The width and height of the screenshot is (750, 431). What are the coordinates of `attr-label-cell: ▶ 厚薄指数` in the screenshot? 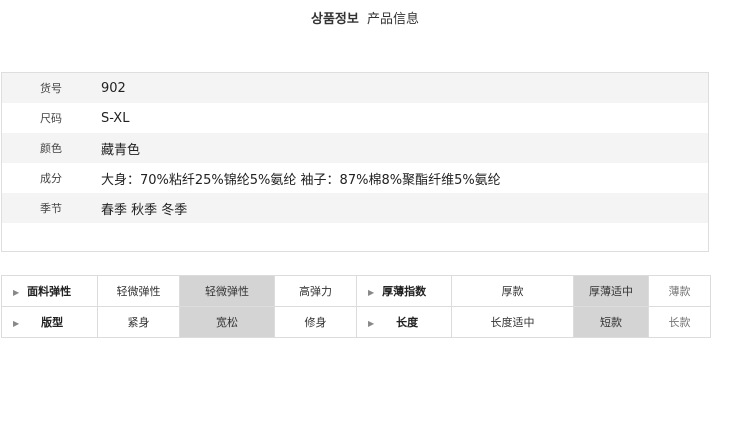 It's located at (404, 291).